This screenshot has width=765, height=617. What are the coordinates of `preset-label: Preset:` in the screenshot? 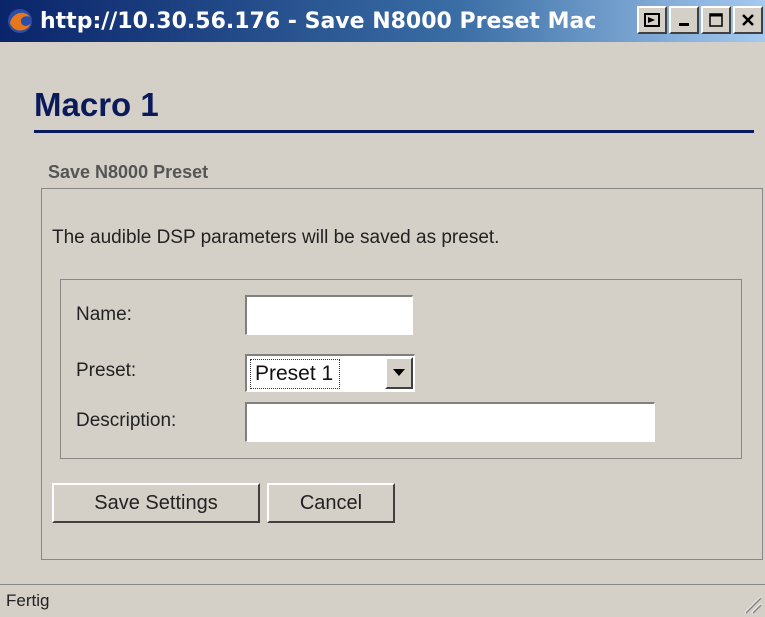 It's located at (106, 370).